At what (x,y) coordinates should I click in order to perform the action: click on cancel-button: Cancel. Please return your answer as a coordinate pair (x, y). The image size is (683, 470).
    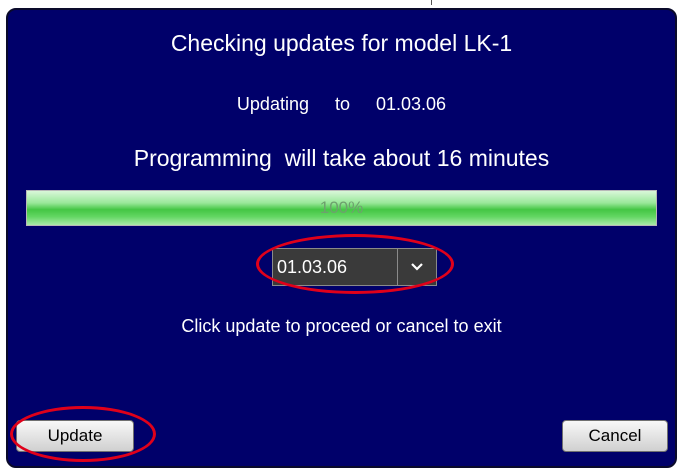
    Looking at the image, I should click on (615, 436).